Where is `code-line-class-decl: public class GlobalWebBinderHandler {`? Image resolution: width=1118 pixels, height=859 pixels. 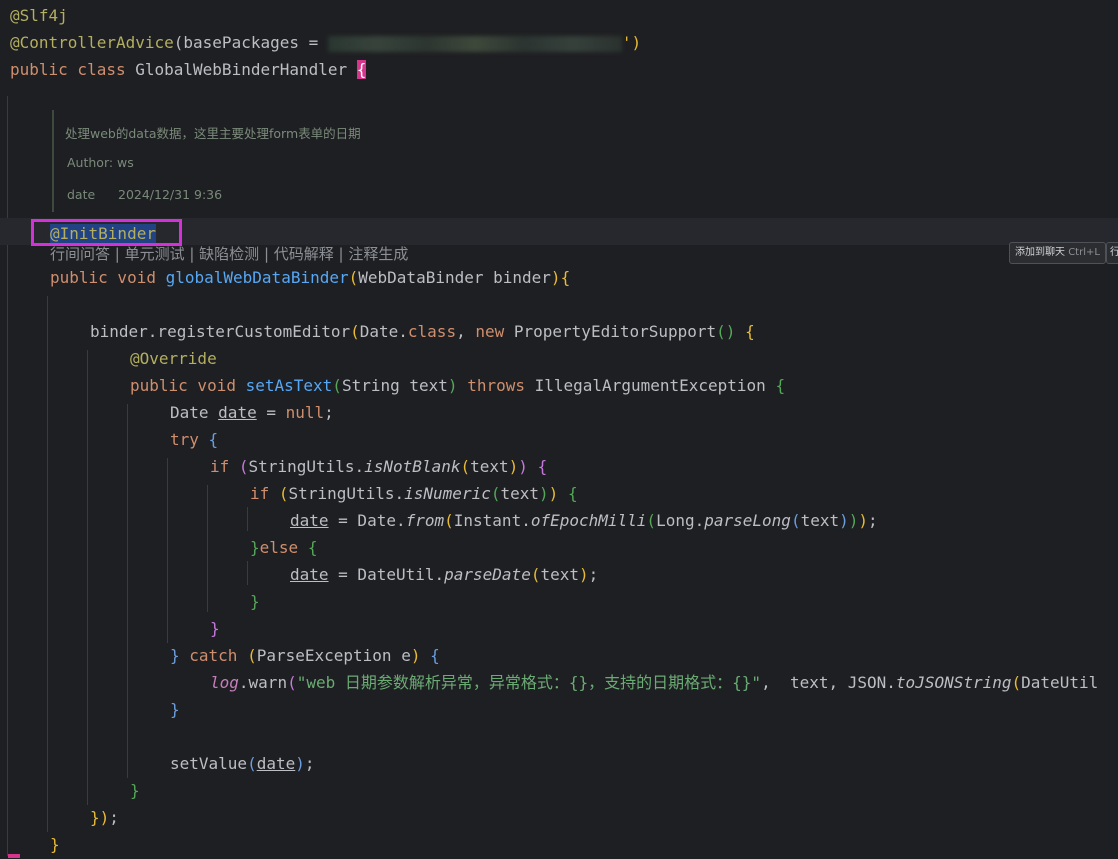 code-line-class-decl: public class GlobalWebBinderHandler { is located at coordinates (188, 69).